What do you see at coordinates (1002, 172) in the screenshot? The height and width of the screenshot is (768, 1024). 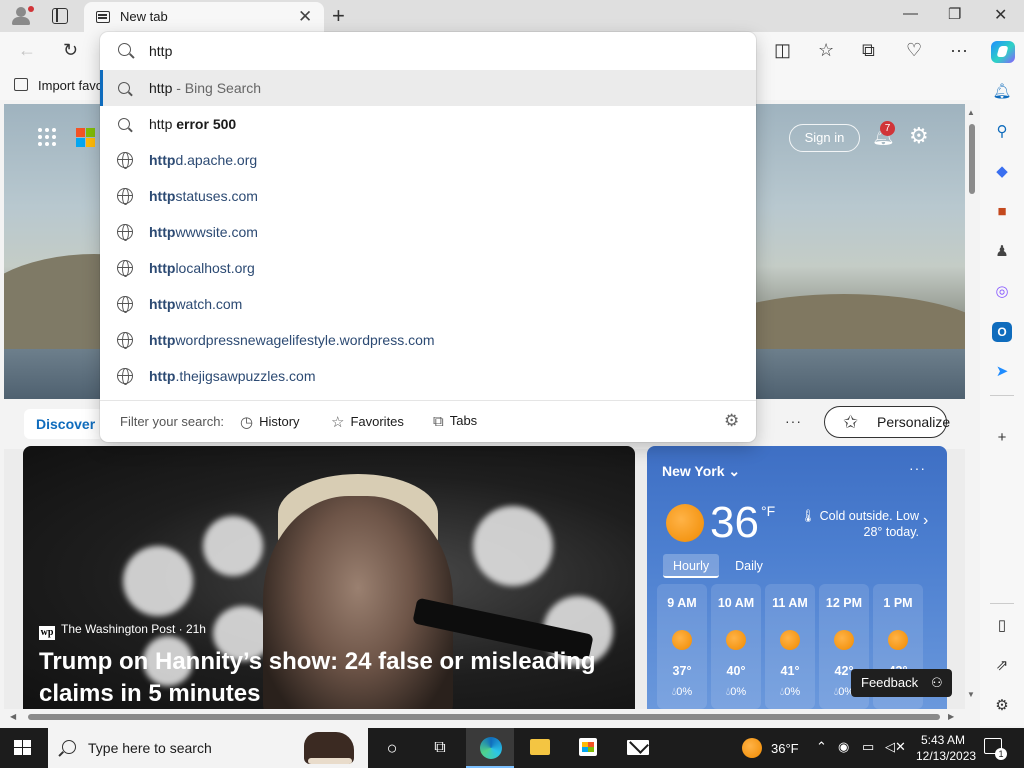 I see `shopping-tag-icon: ◆` at bounding box center [1002, 172].